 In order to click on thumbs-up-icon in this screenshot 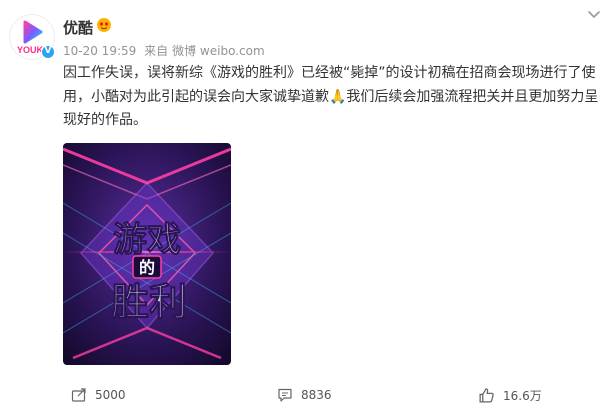, I will do `click(486, 395)`.